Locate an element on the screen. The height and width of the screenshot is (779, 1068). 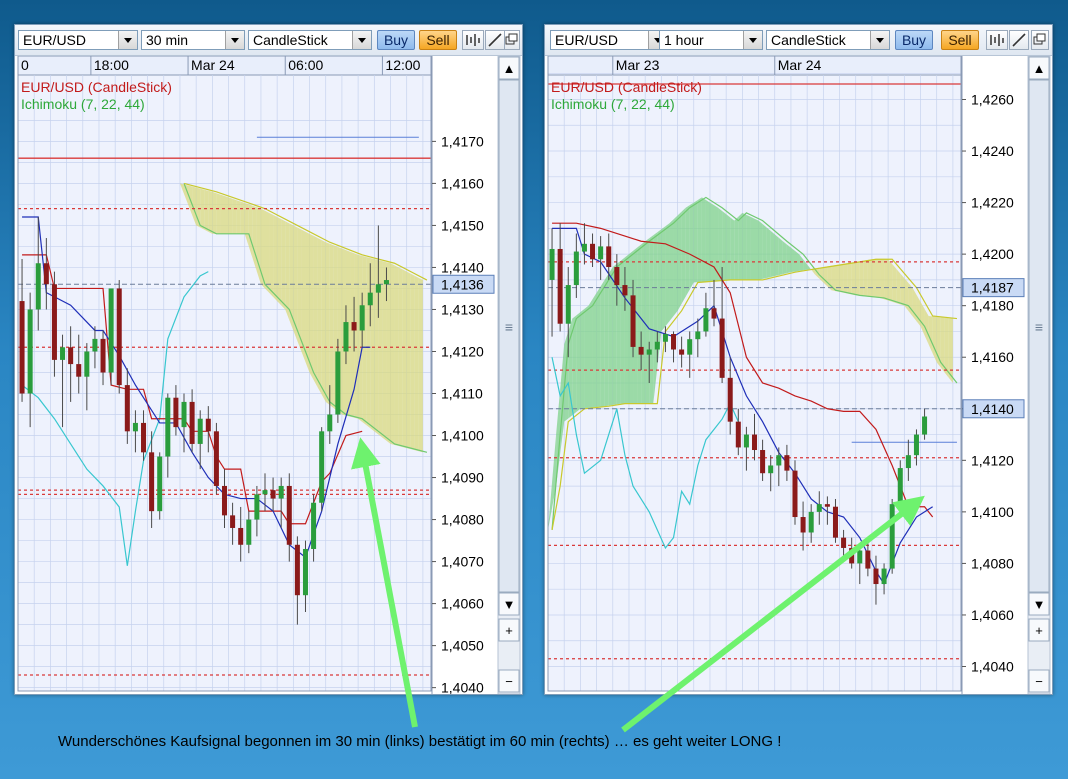
y-tick-label: 1,4180 is located at coordinates (992, 306).